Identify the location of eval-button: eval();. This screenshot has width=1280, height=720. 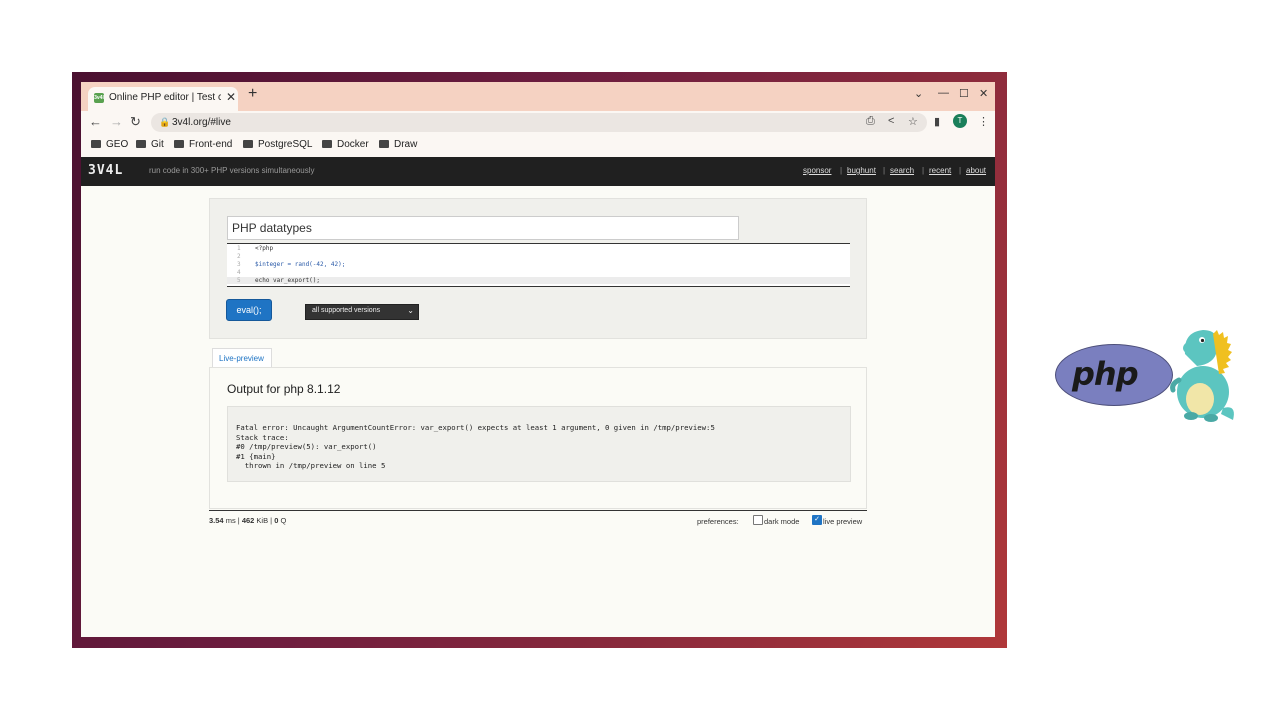
(249, 310).